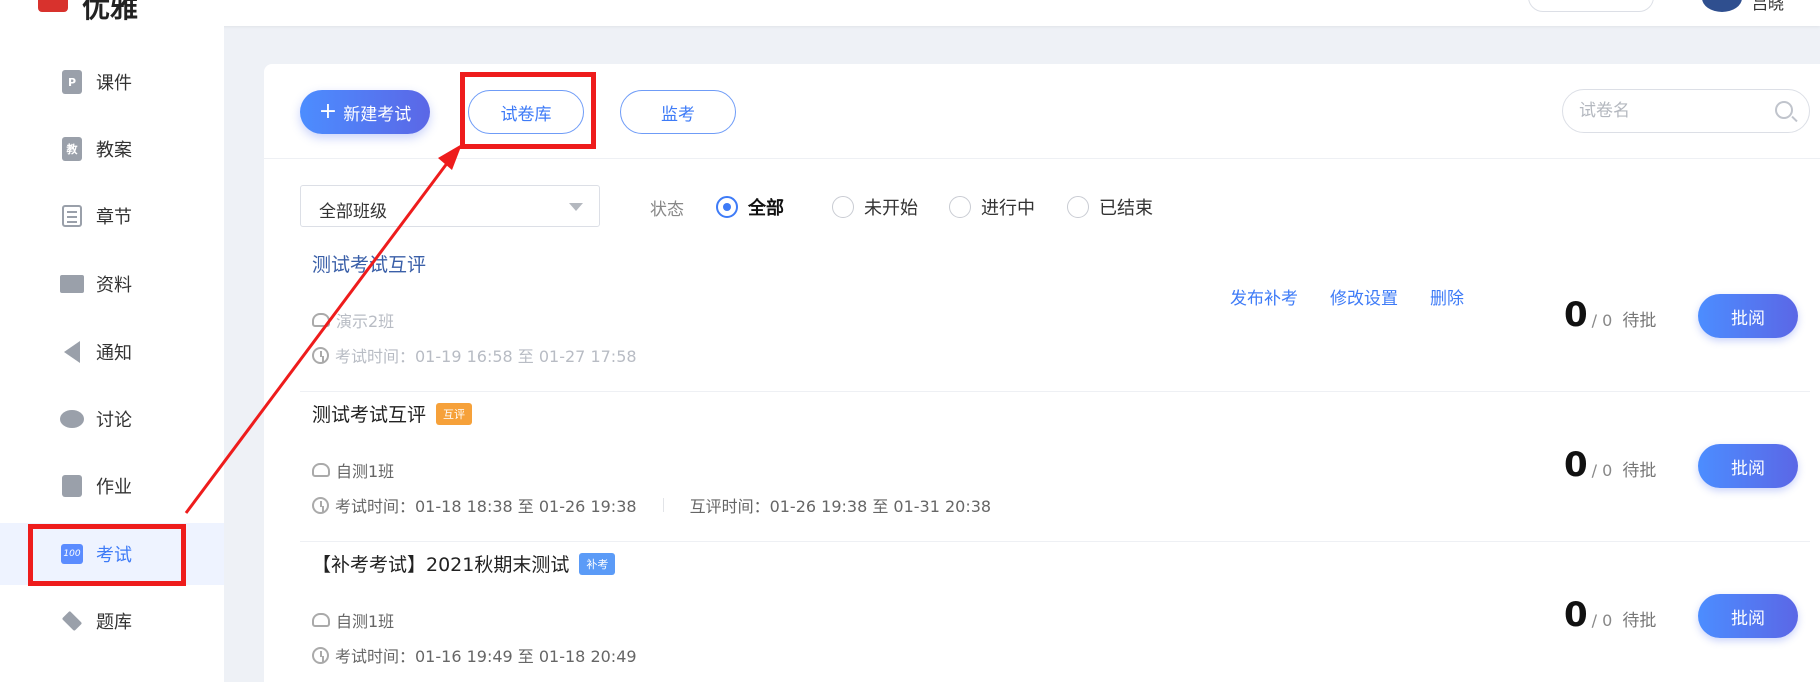 Image resolution: width=1820 pixels, height=682 pixels. I want to click on sidebar-item-lesson-plan: 教 教案, so click(112, 149).